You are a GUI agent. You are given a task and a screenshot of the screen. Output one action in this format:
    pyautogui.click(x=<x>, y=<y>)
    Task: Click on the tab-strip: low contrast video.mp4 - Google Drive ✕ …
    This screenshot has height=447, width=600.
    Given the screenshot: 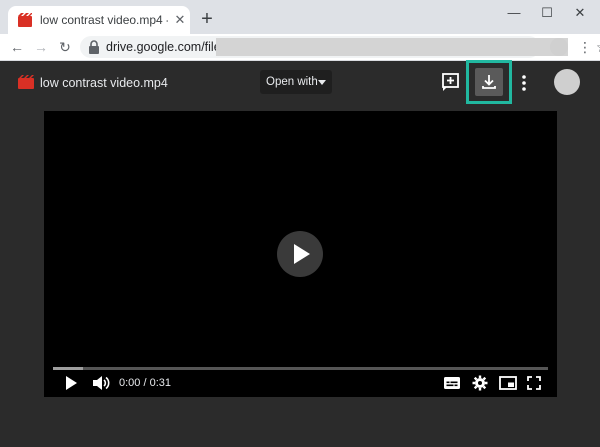 What is the action you would take?
    pyautogui.click(x=300, y=17)
    